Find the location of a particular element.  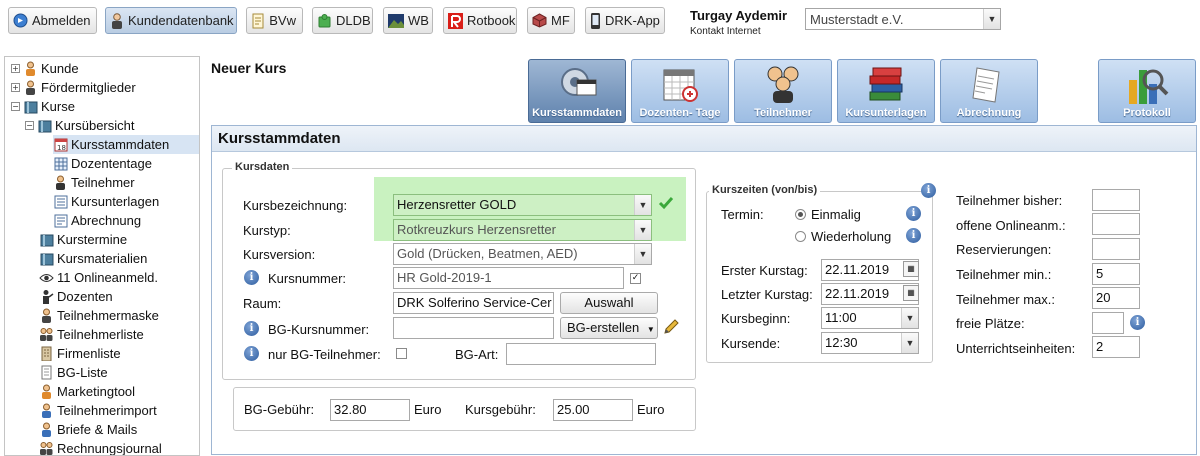

sidebar-item-dozententage: Dozententage is located at coordinates (102, 163).